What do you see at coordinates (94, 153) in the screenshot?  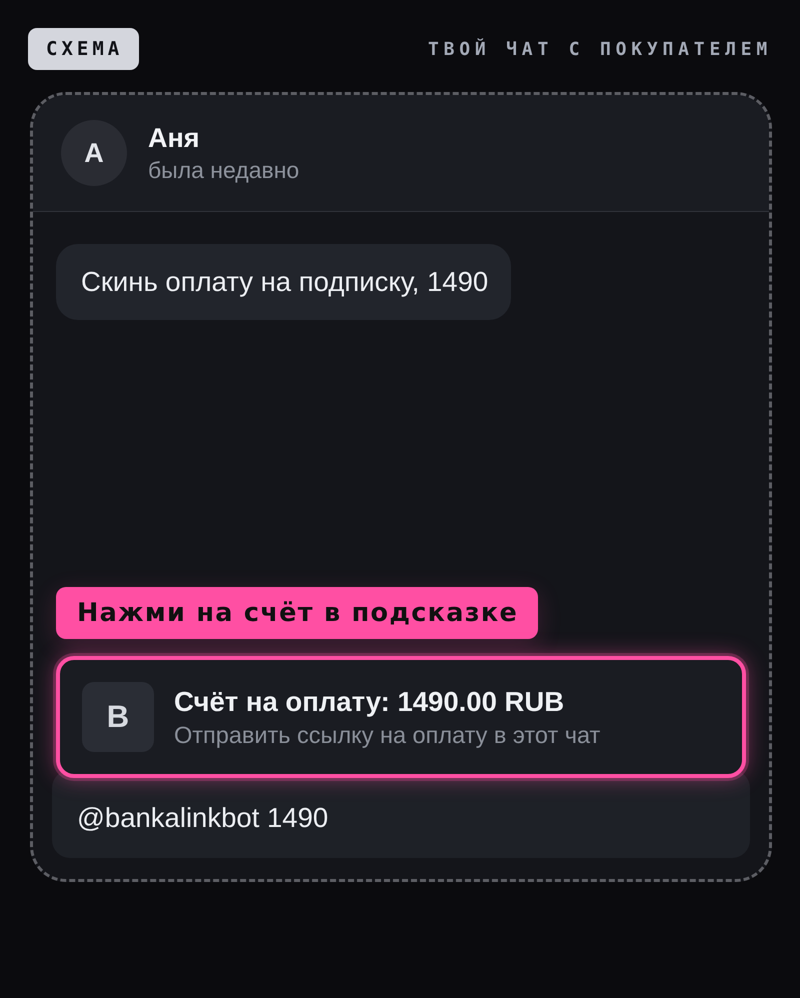 I see `avatar: А` at bounding box center [94, 153].